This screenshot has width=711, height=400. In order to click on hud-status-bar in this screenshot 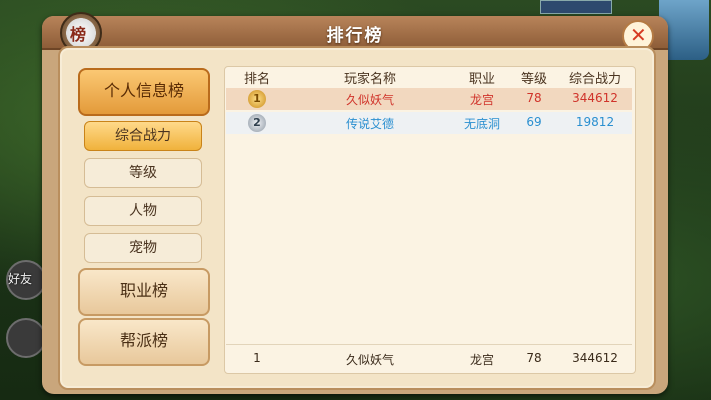, I will do `click(576, 7)`.